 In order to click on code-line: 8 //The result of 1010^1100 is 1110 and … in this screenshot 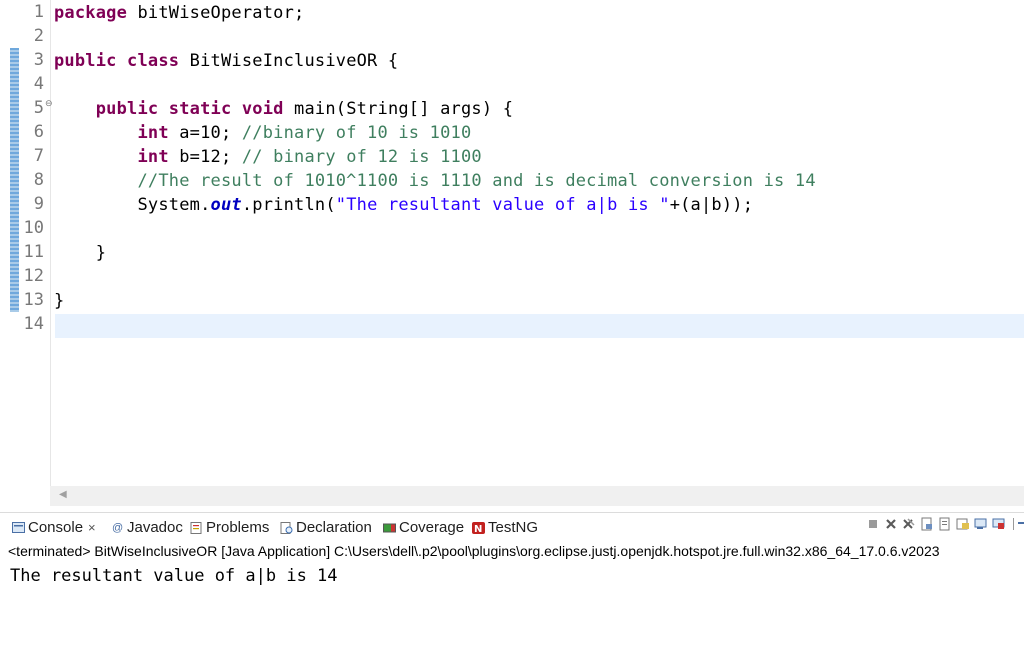, I will do `click(512, 181)`.